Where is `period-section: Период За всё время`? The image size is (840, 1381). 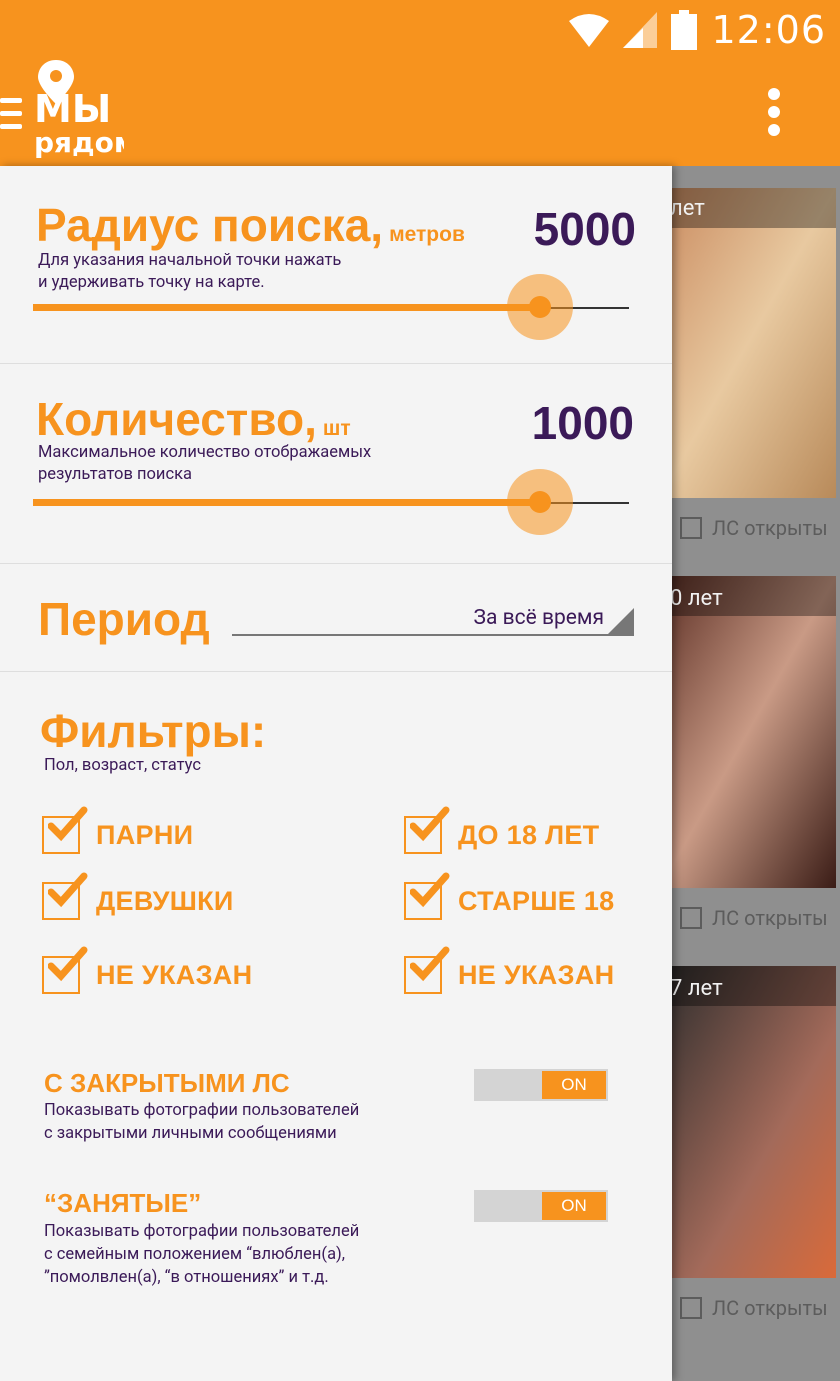 period-section: Период За всё время is located at coordinates (336, 618).